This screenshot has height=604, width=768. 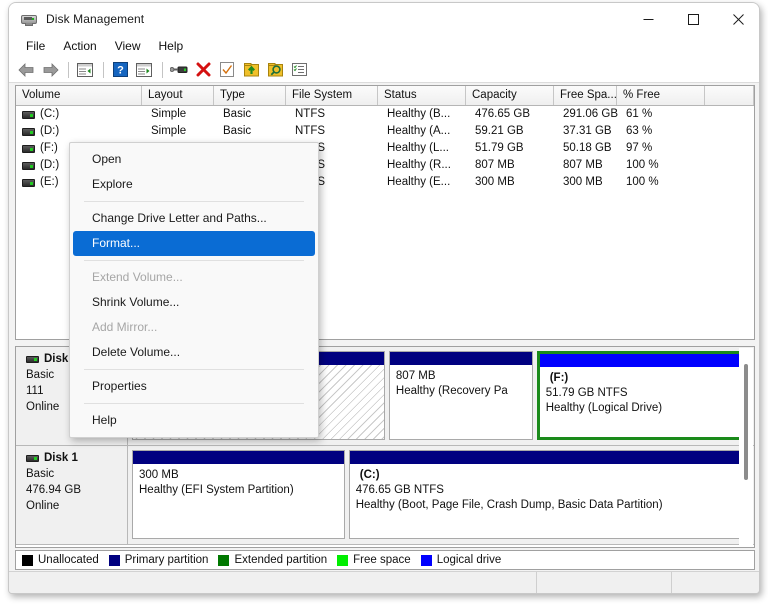 I want to click on menu-help: Help, so click(x=171, y=46).